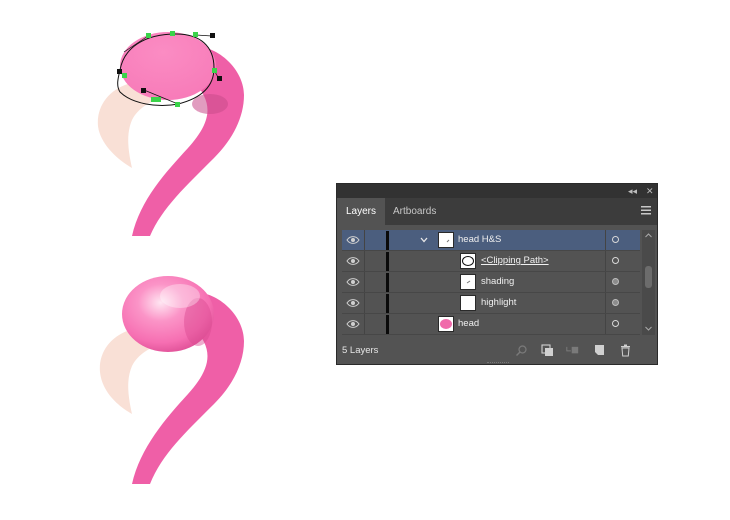  What do you see at coordinates (648, 235) in the screenshot?
I see `scroll-up-icon` at bounding box center [648, 235].